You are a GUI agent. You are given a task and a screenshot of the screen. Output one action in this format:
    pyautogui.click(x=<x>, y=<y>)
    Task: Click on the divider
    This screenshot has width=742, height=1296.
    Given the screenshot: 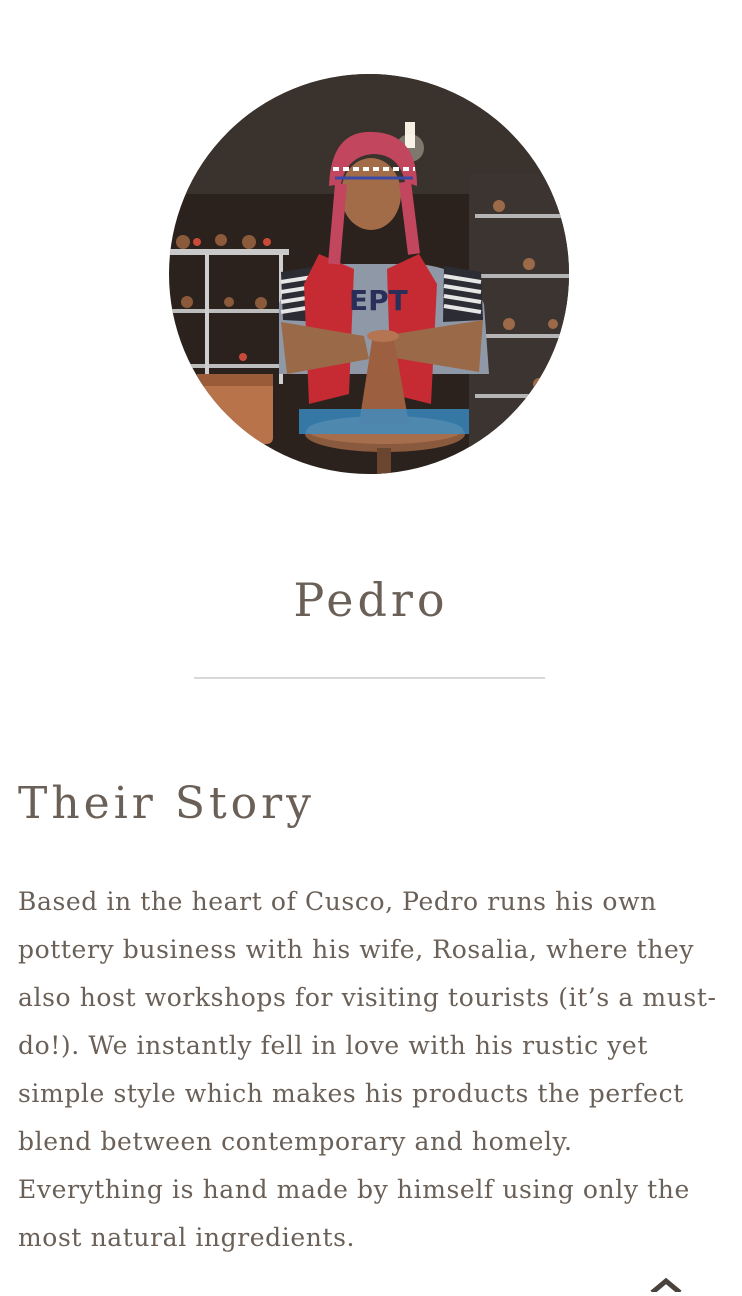 What is the action you would take?
    pyautogui.click(x=369, y=678)
    